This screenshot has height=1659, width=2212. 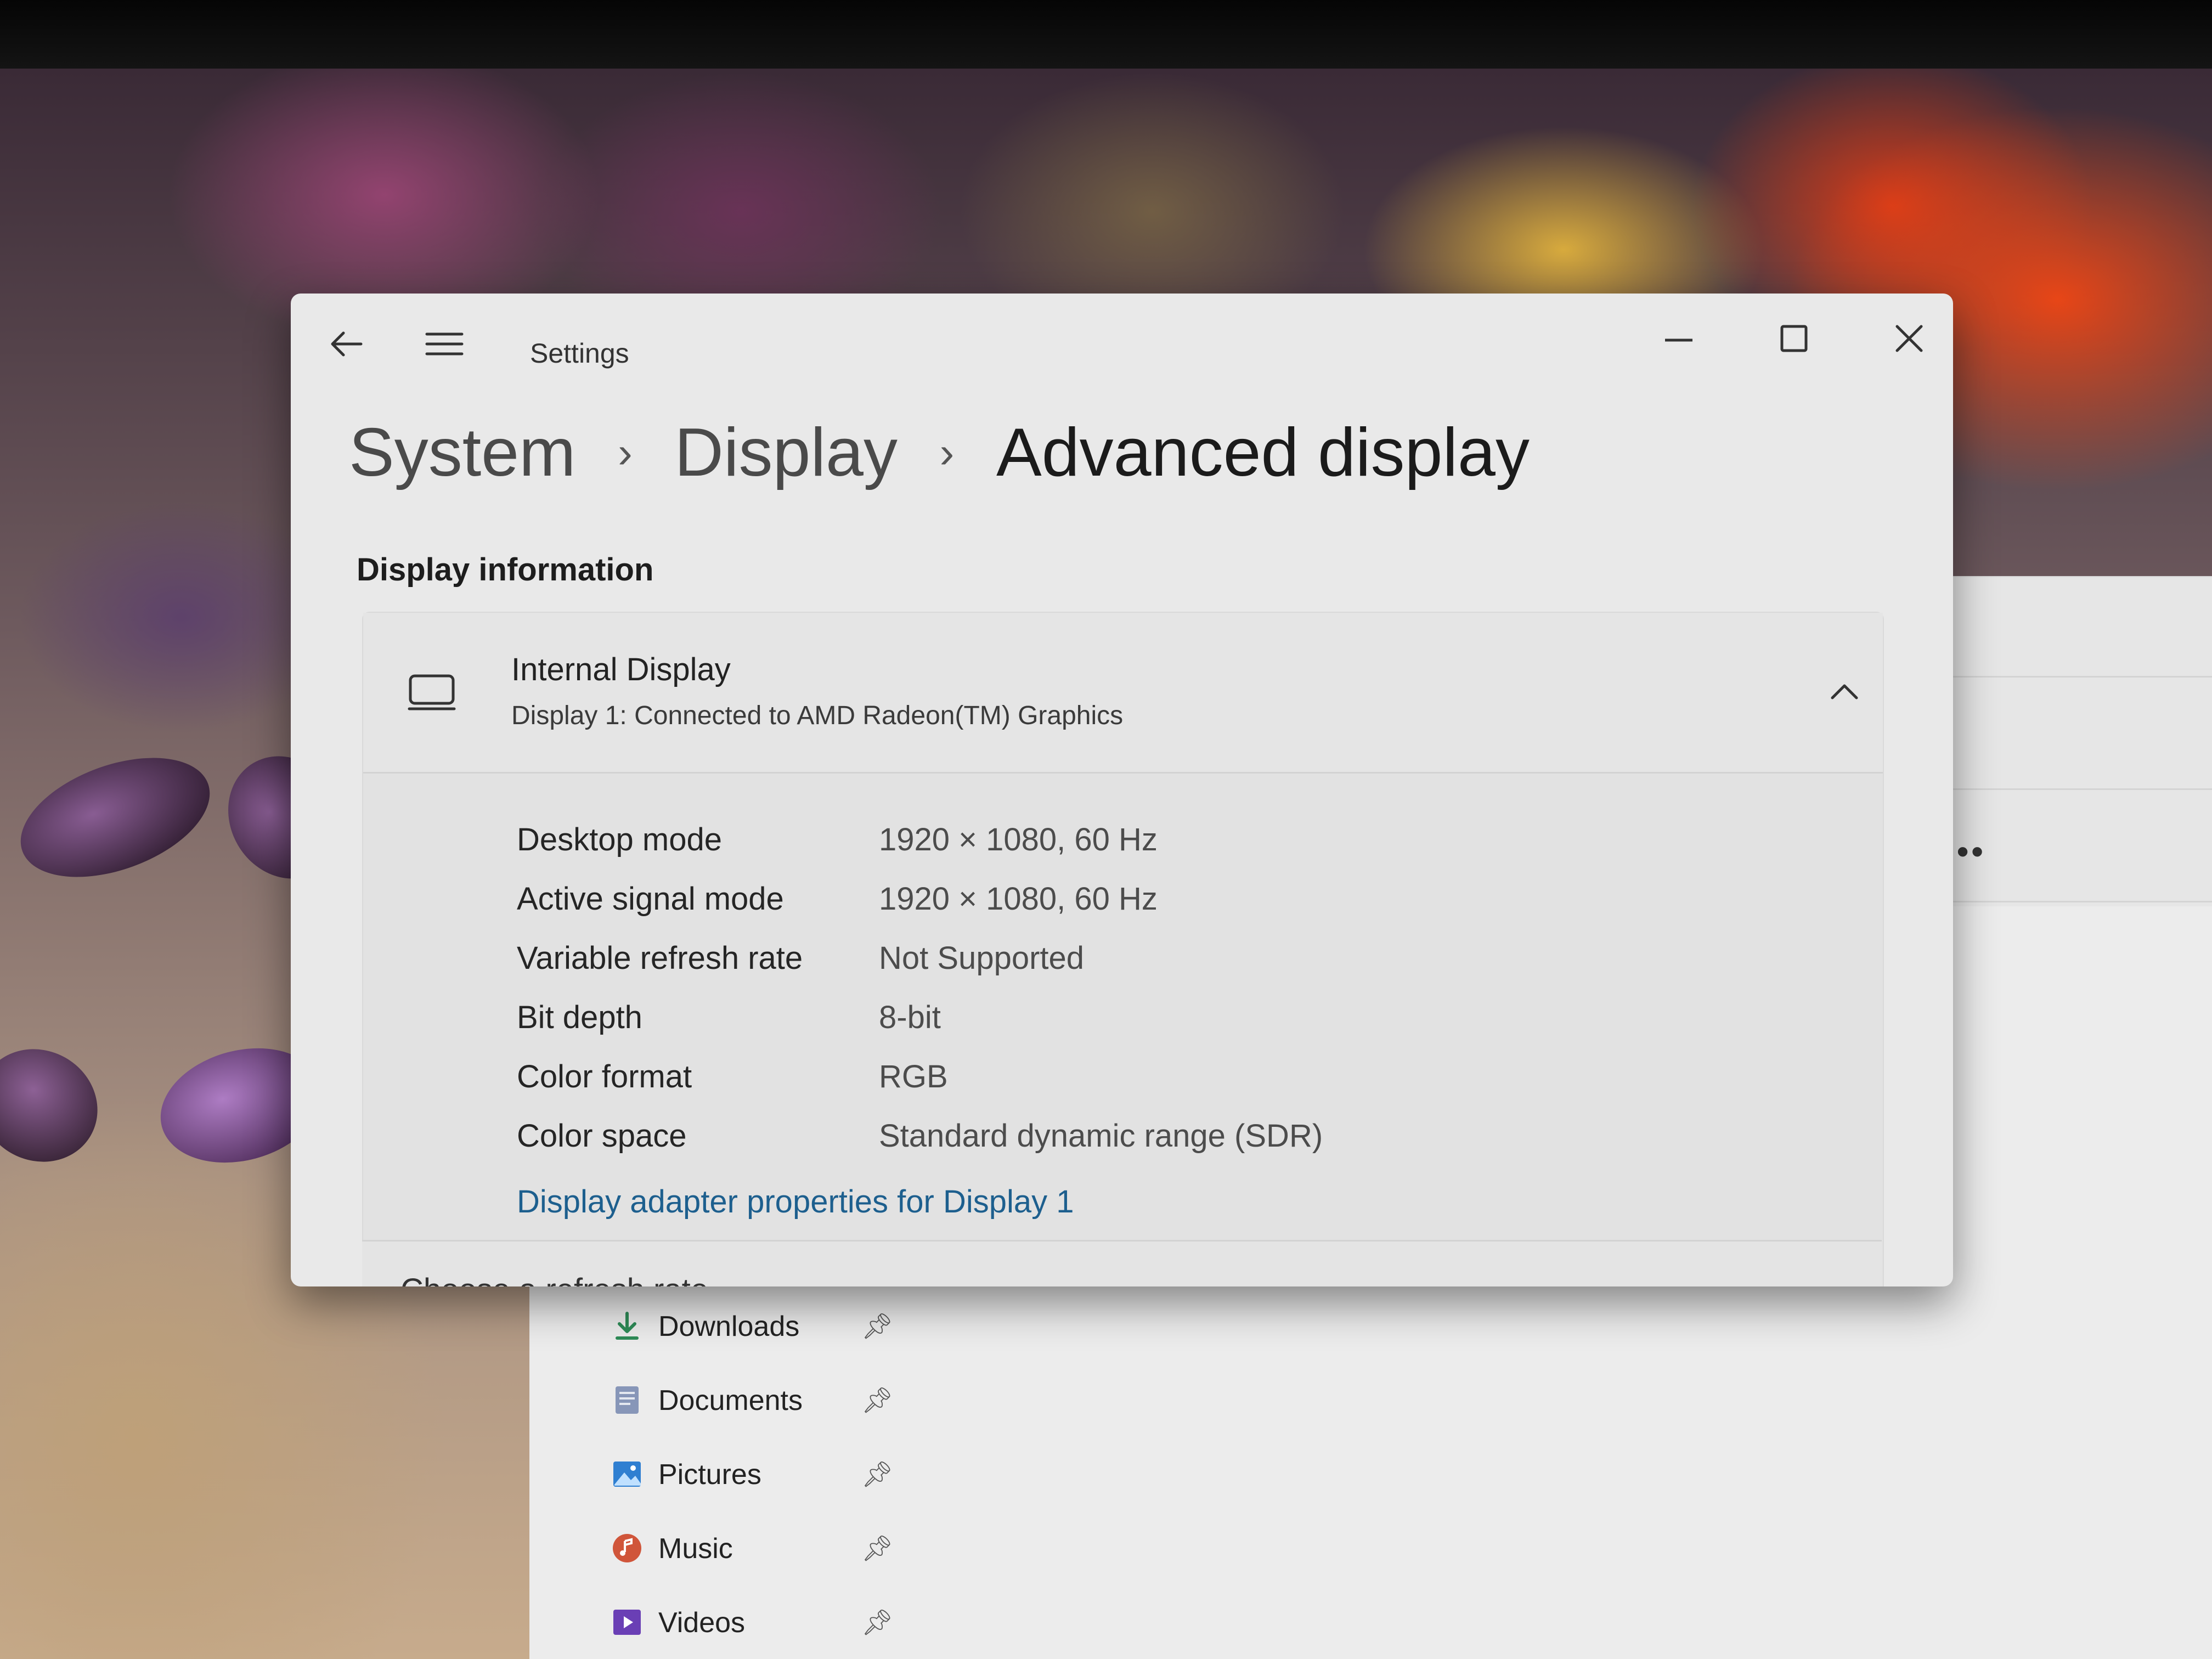 What do you see at coordinates (730, 1401) in the screenshot?
I see `quick-access-label: Documents` at bounding box center [730, 1401].